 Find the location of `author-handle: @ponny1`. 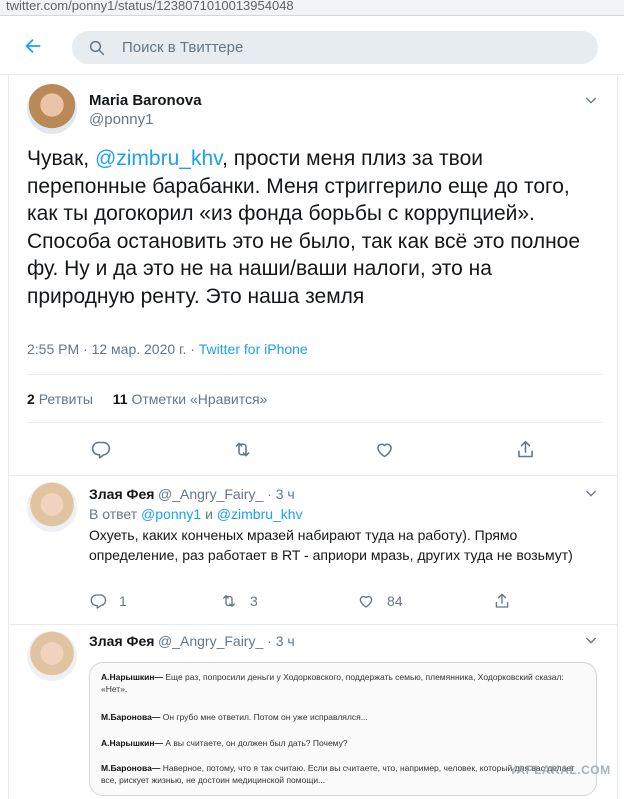

author-handle: @ponny1 is located at coordinates (121, 119).